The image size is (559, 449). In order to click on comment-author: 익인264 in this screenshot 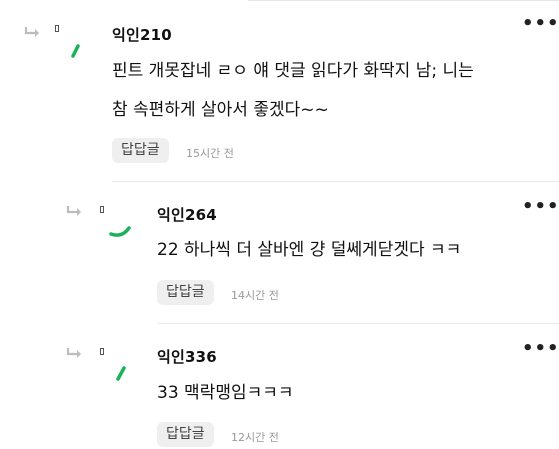, I will do `click(187, 214)`.